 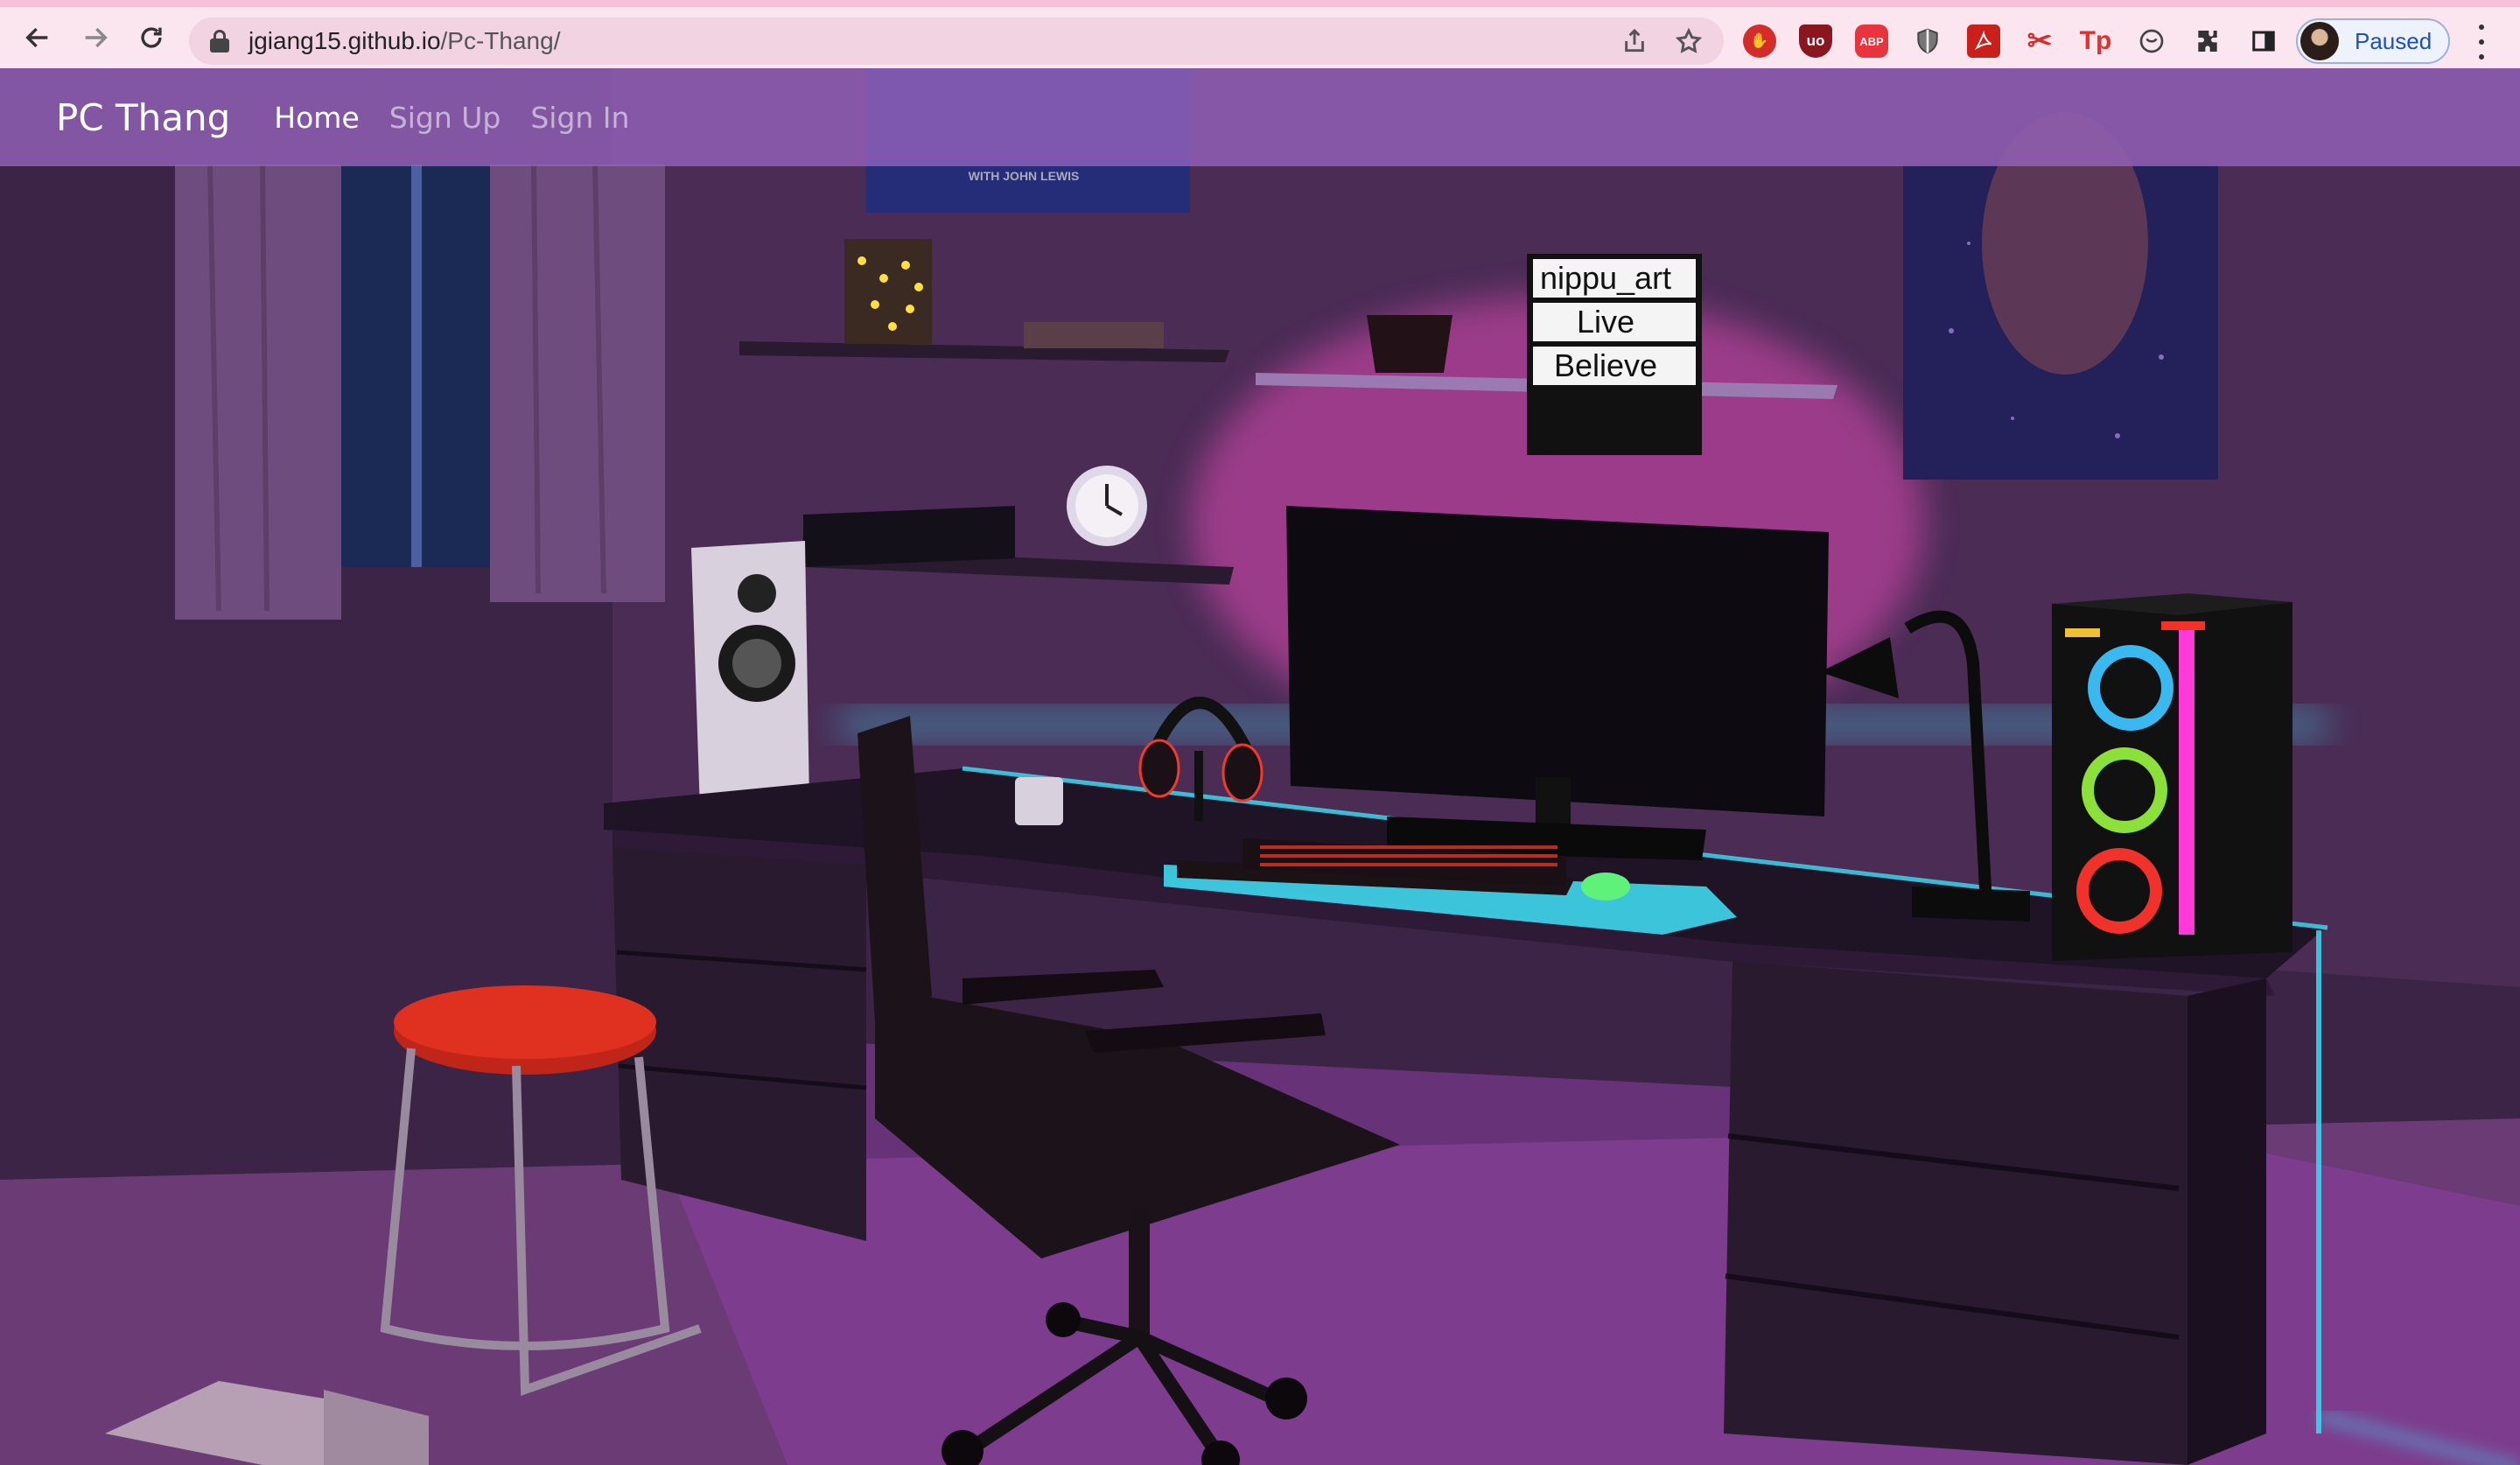 I want to click on profile-status-label: Paused, so click(x=2393, y=40).